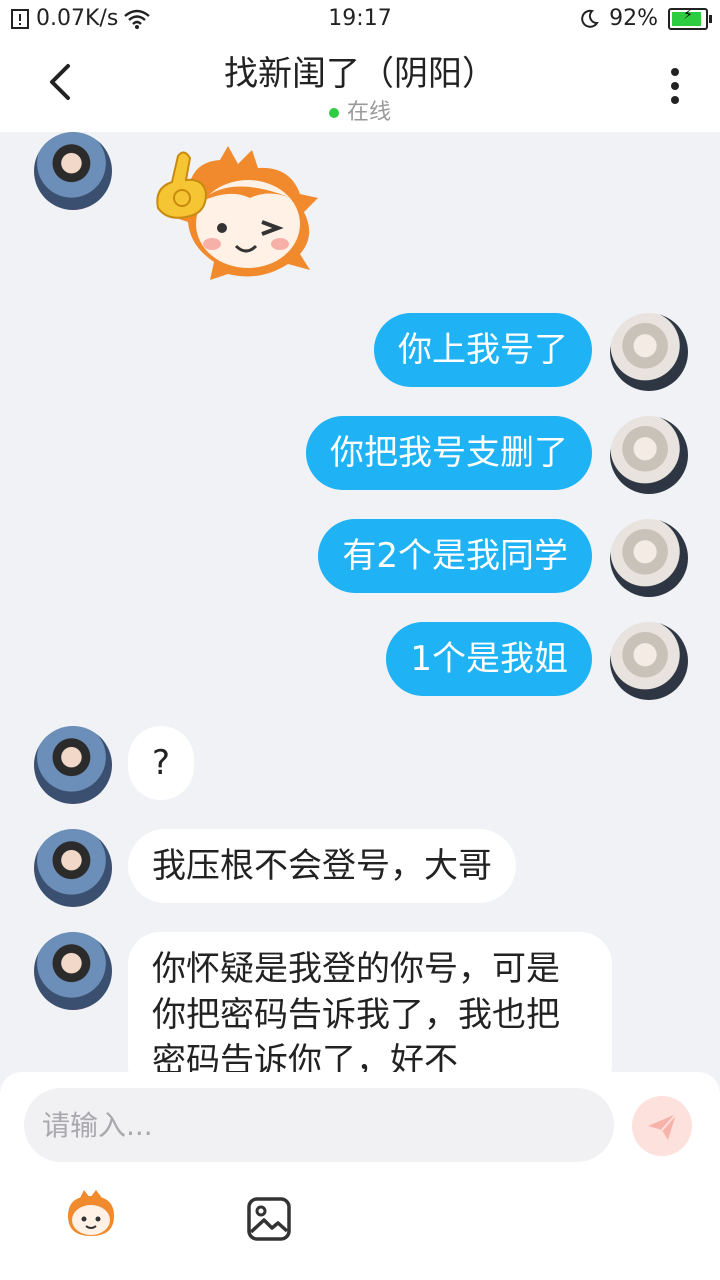  What do you see at coordinates (675, 86) in the screenshot?
I see `more-vertical-icon` at bounding box center [675, 86].